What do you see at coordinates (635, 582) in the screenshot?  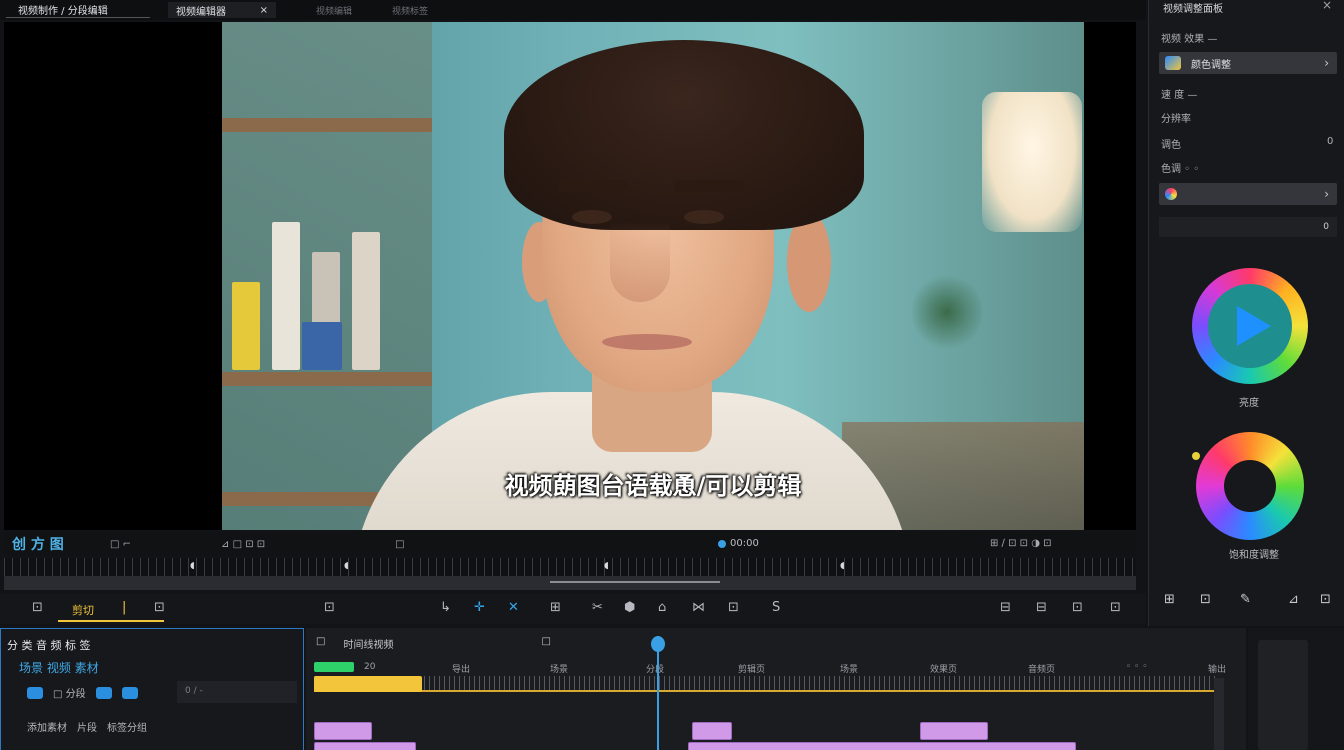 I see `scrub-progress` at bounding box center [635, 582].